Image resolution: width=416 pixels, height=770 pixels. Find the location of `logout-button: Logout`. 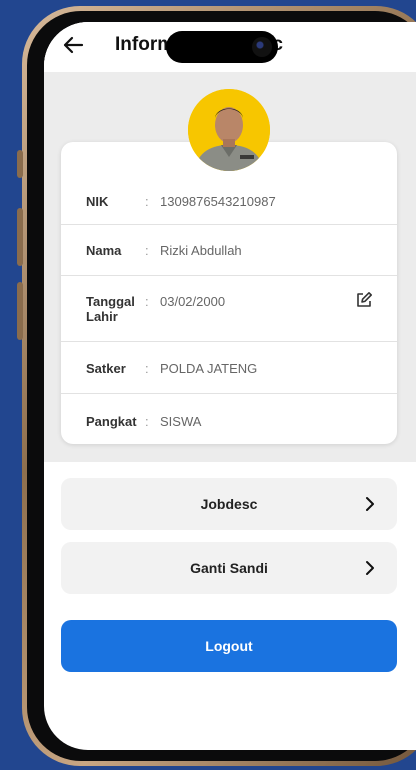

logout-button: Logout is located at coordinates (229, 646).